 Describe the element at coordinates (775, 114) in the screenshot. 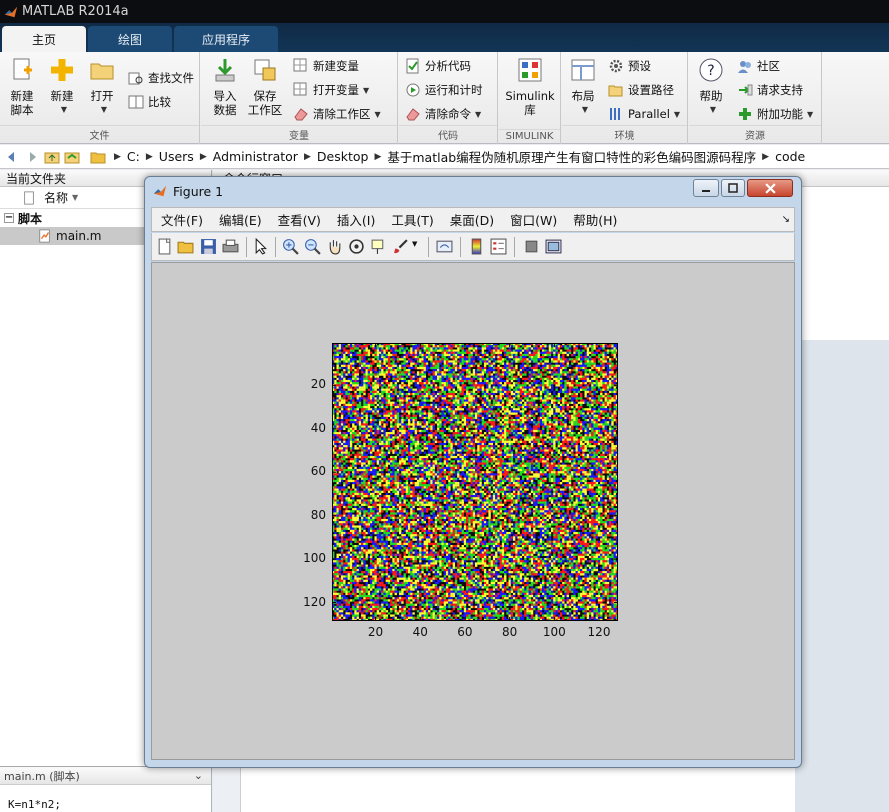

I see `add-ons-button: 附加功能 ▼` at that location.